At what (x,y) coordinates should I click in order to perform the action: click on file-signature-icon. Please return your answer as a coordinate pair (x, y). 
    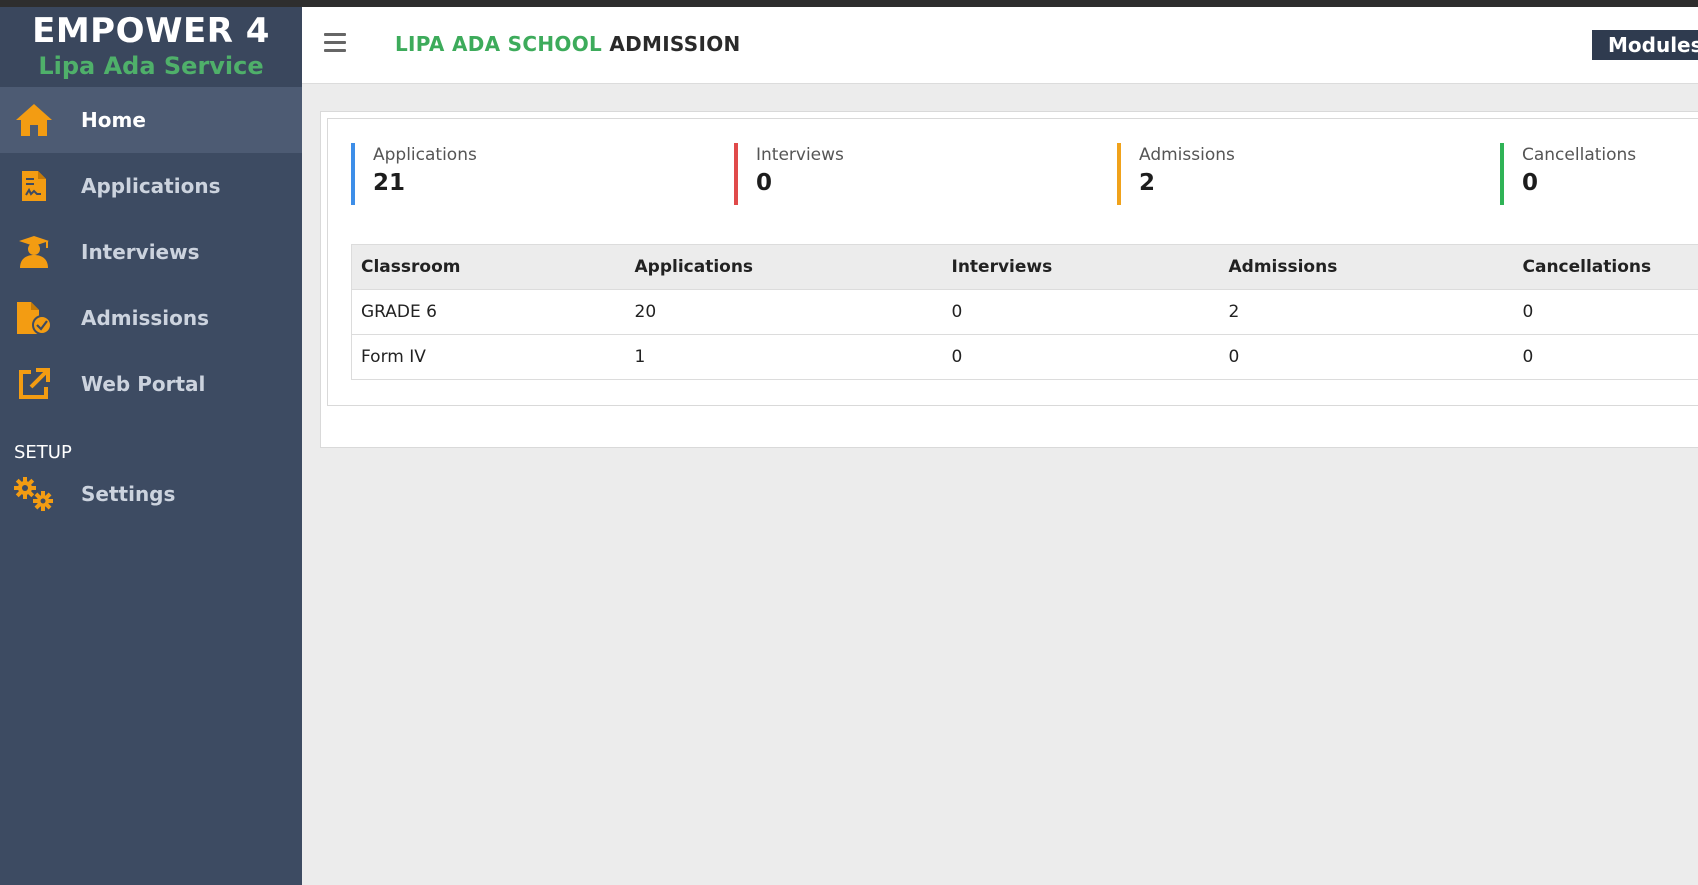
    Looking at the image, I should click on (34, 186).